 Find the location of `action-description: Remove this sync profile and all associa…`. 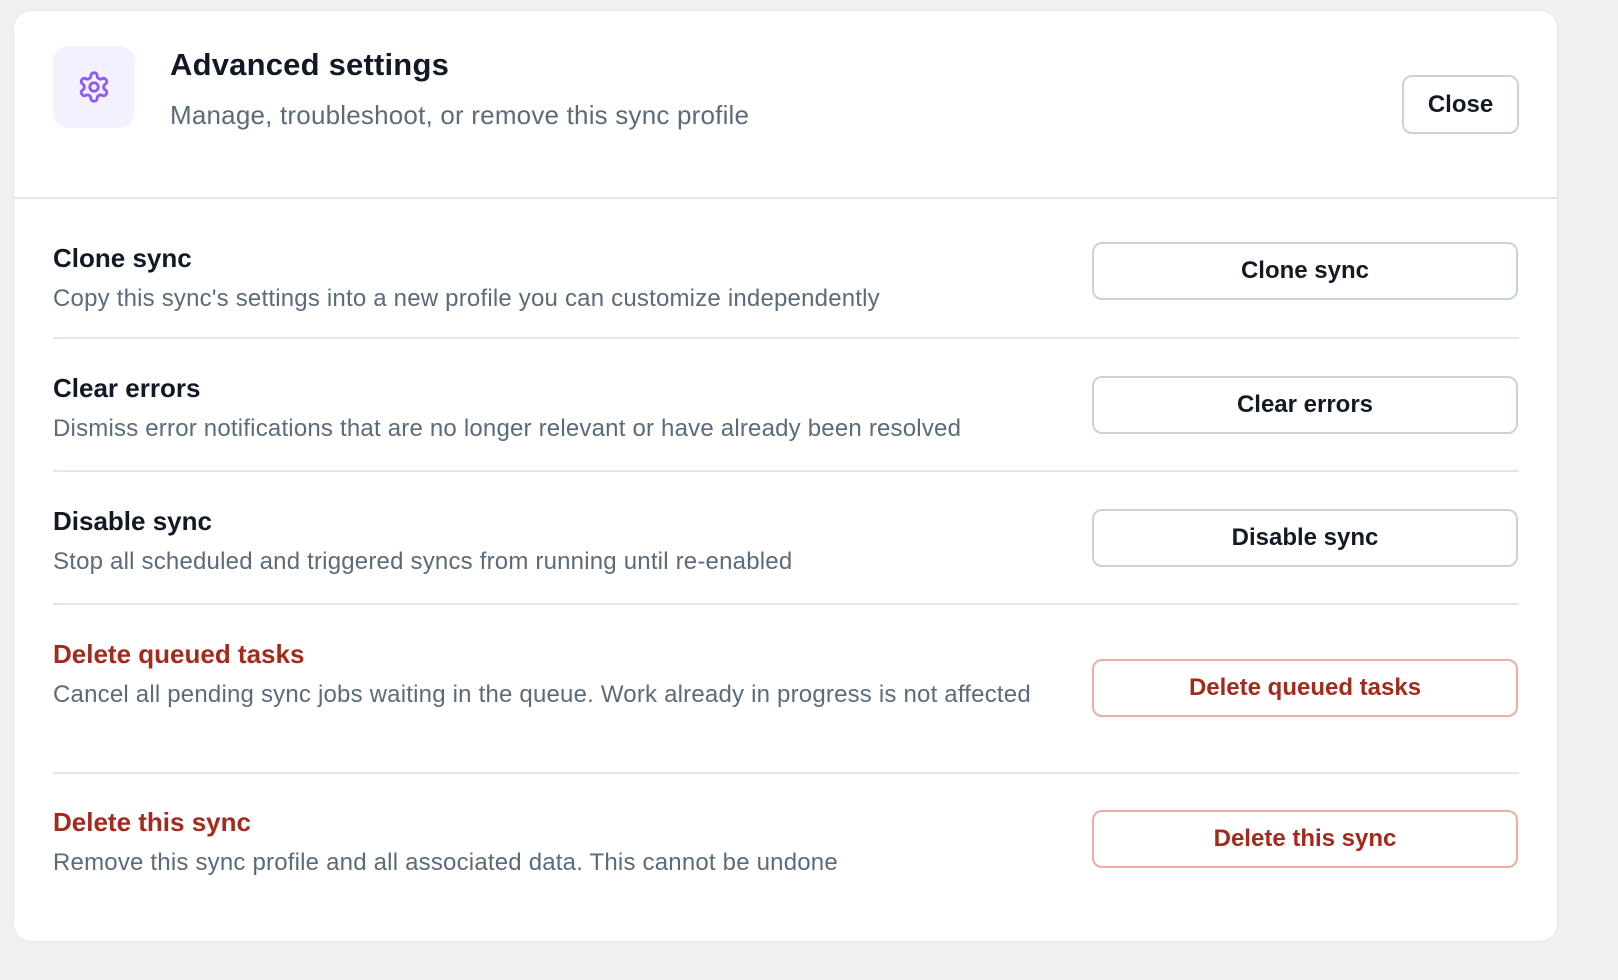

action-description: Remove this sync profile and all associa… is located at coordinates (445, 862).